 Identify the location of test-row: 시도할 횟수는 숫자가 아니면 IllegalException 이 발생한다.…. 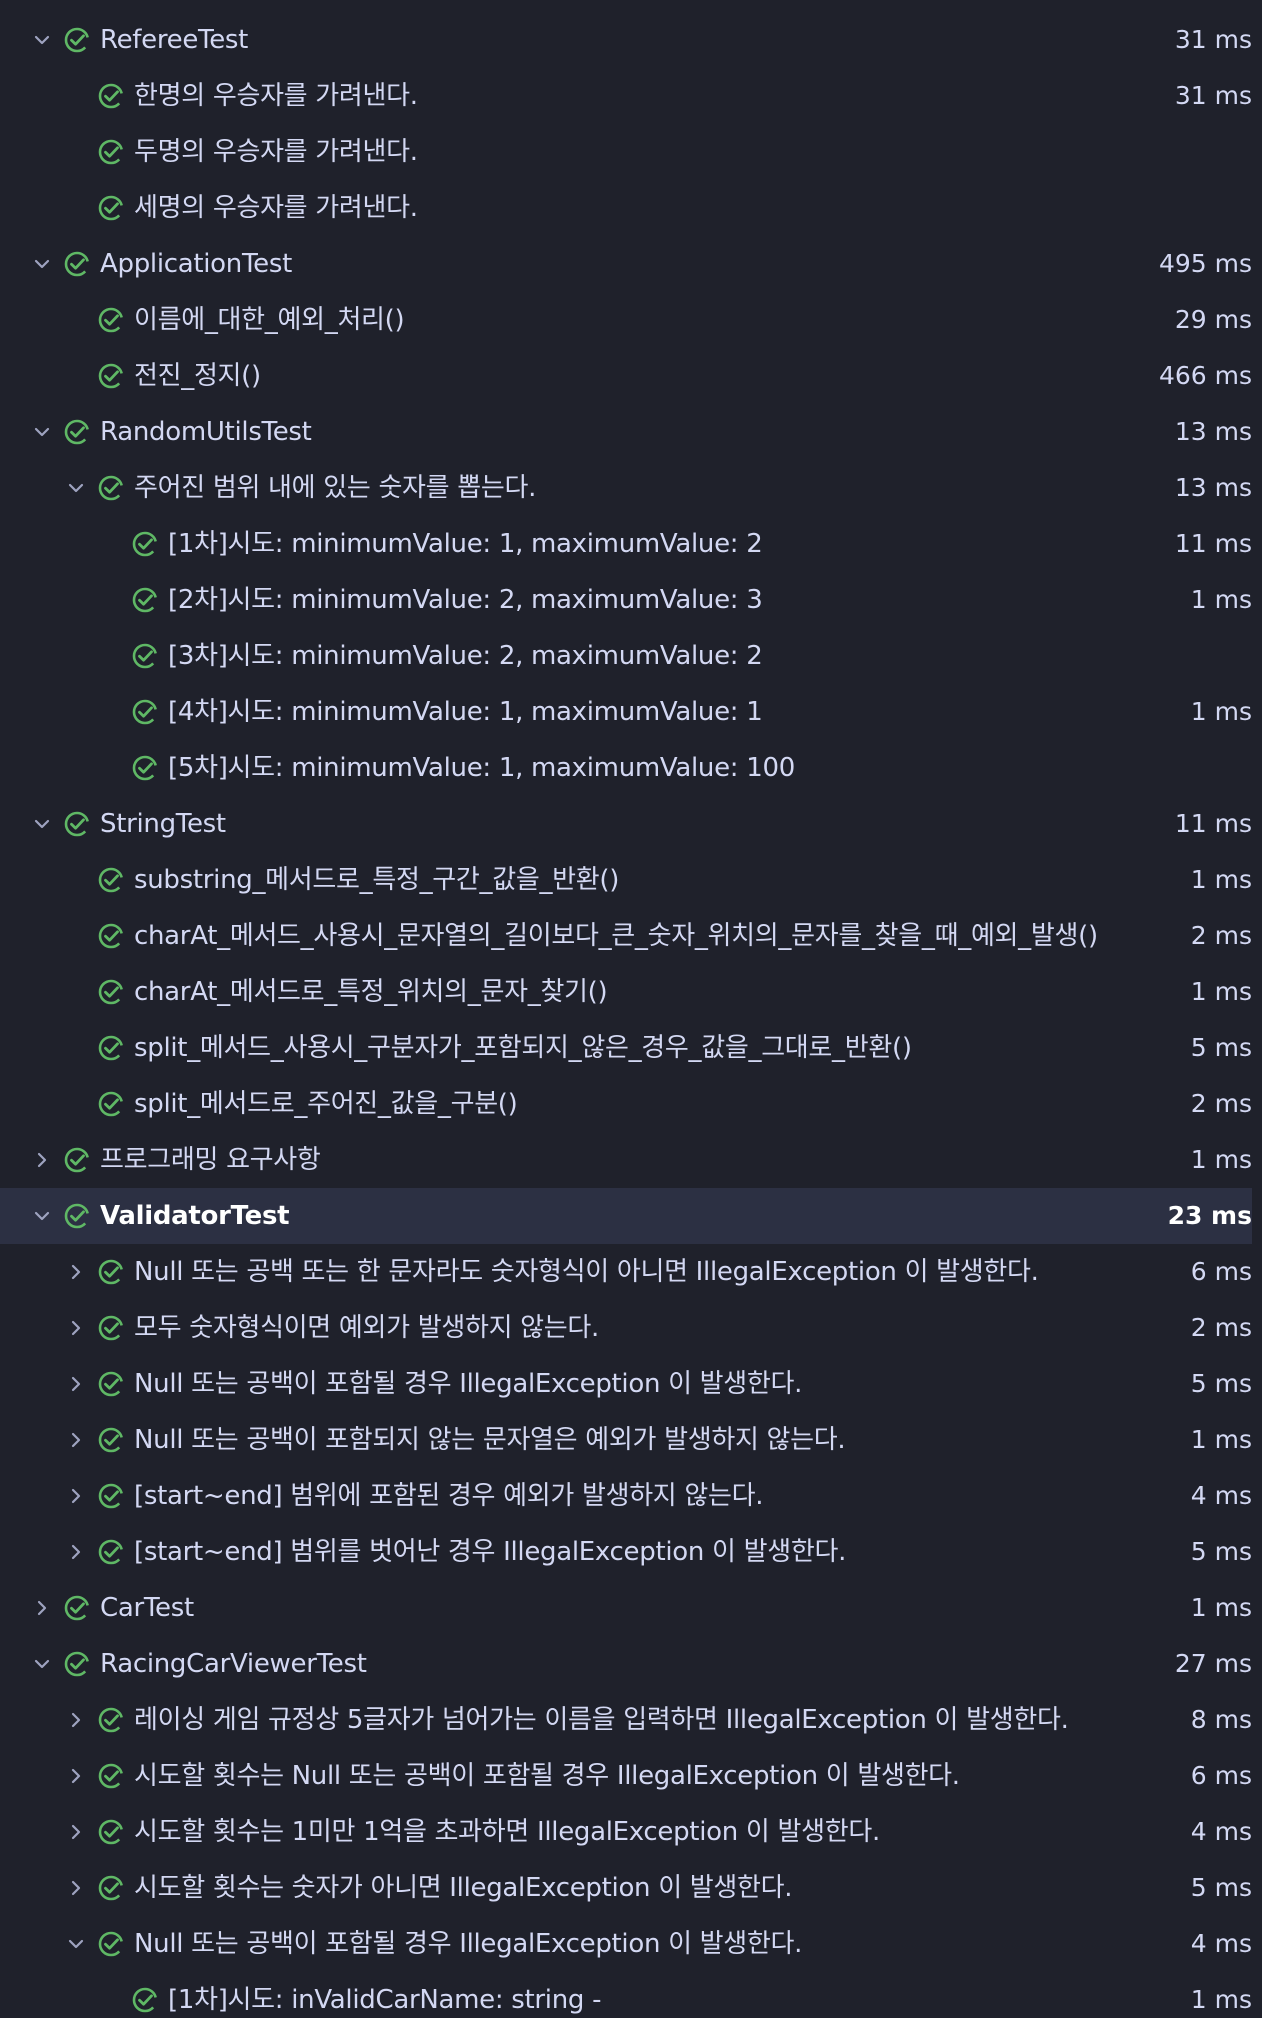
(626, 1888).